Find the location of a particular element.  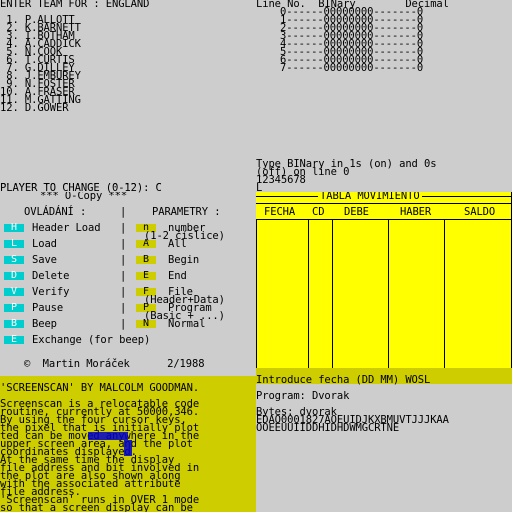

team-heading: ENTER TEAM FOR : ENGLAND is located at coordinates (75, 5).